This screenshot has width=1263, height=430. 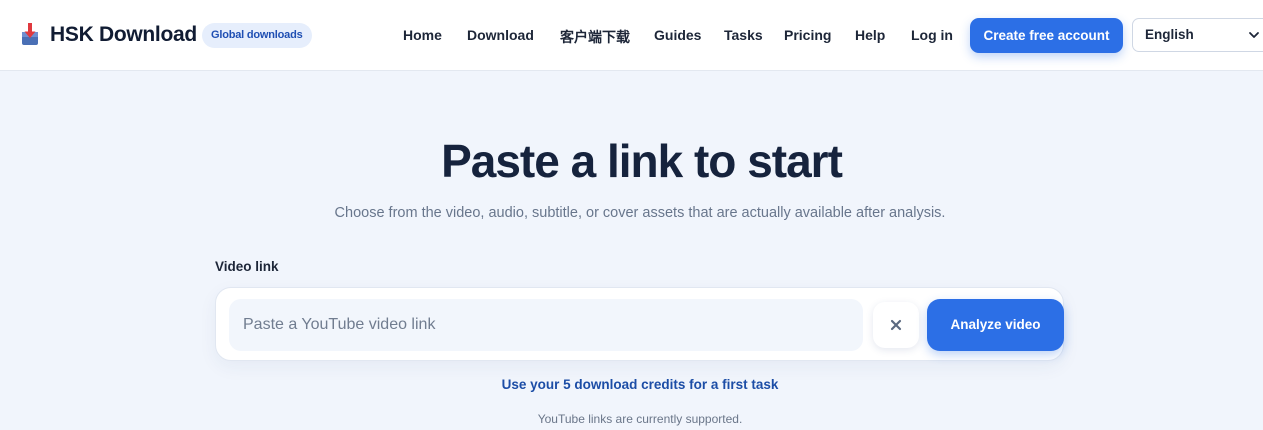 What do you see at coordinates (995, 325) in the screenshot?
I see `analyze-video-button: Analyze video` at bounding box center [995, 325].